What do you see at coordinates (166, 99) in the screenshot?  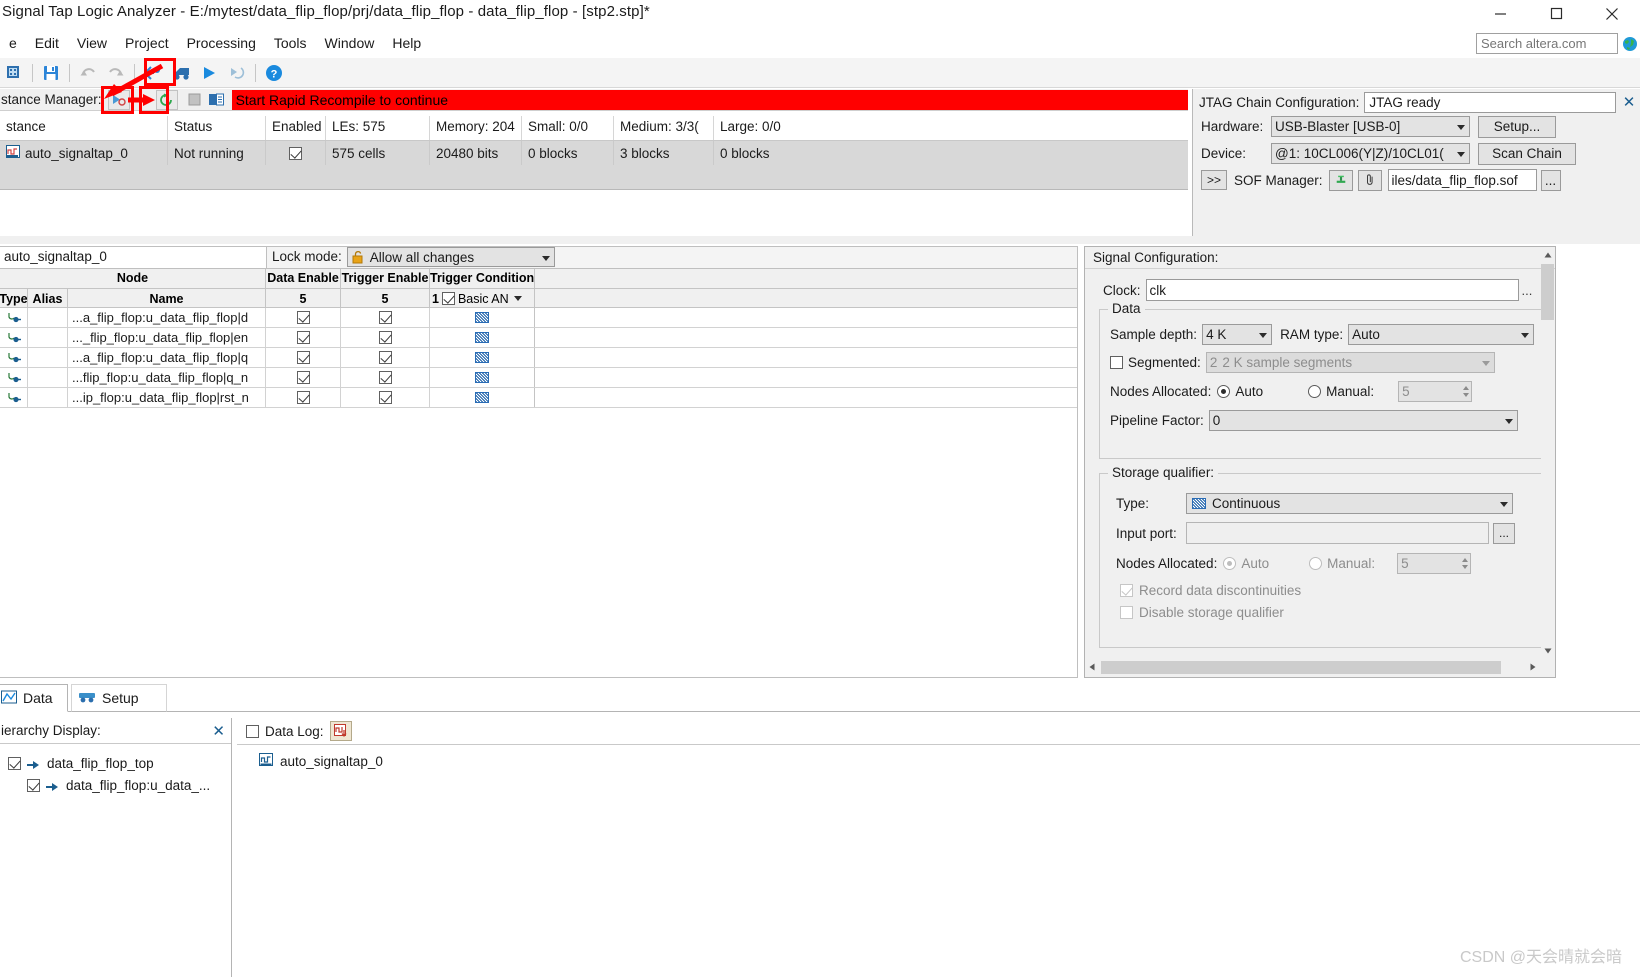 I see `im-rapid-recompile-icon` at bounding box center [166, 99].